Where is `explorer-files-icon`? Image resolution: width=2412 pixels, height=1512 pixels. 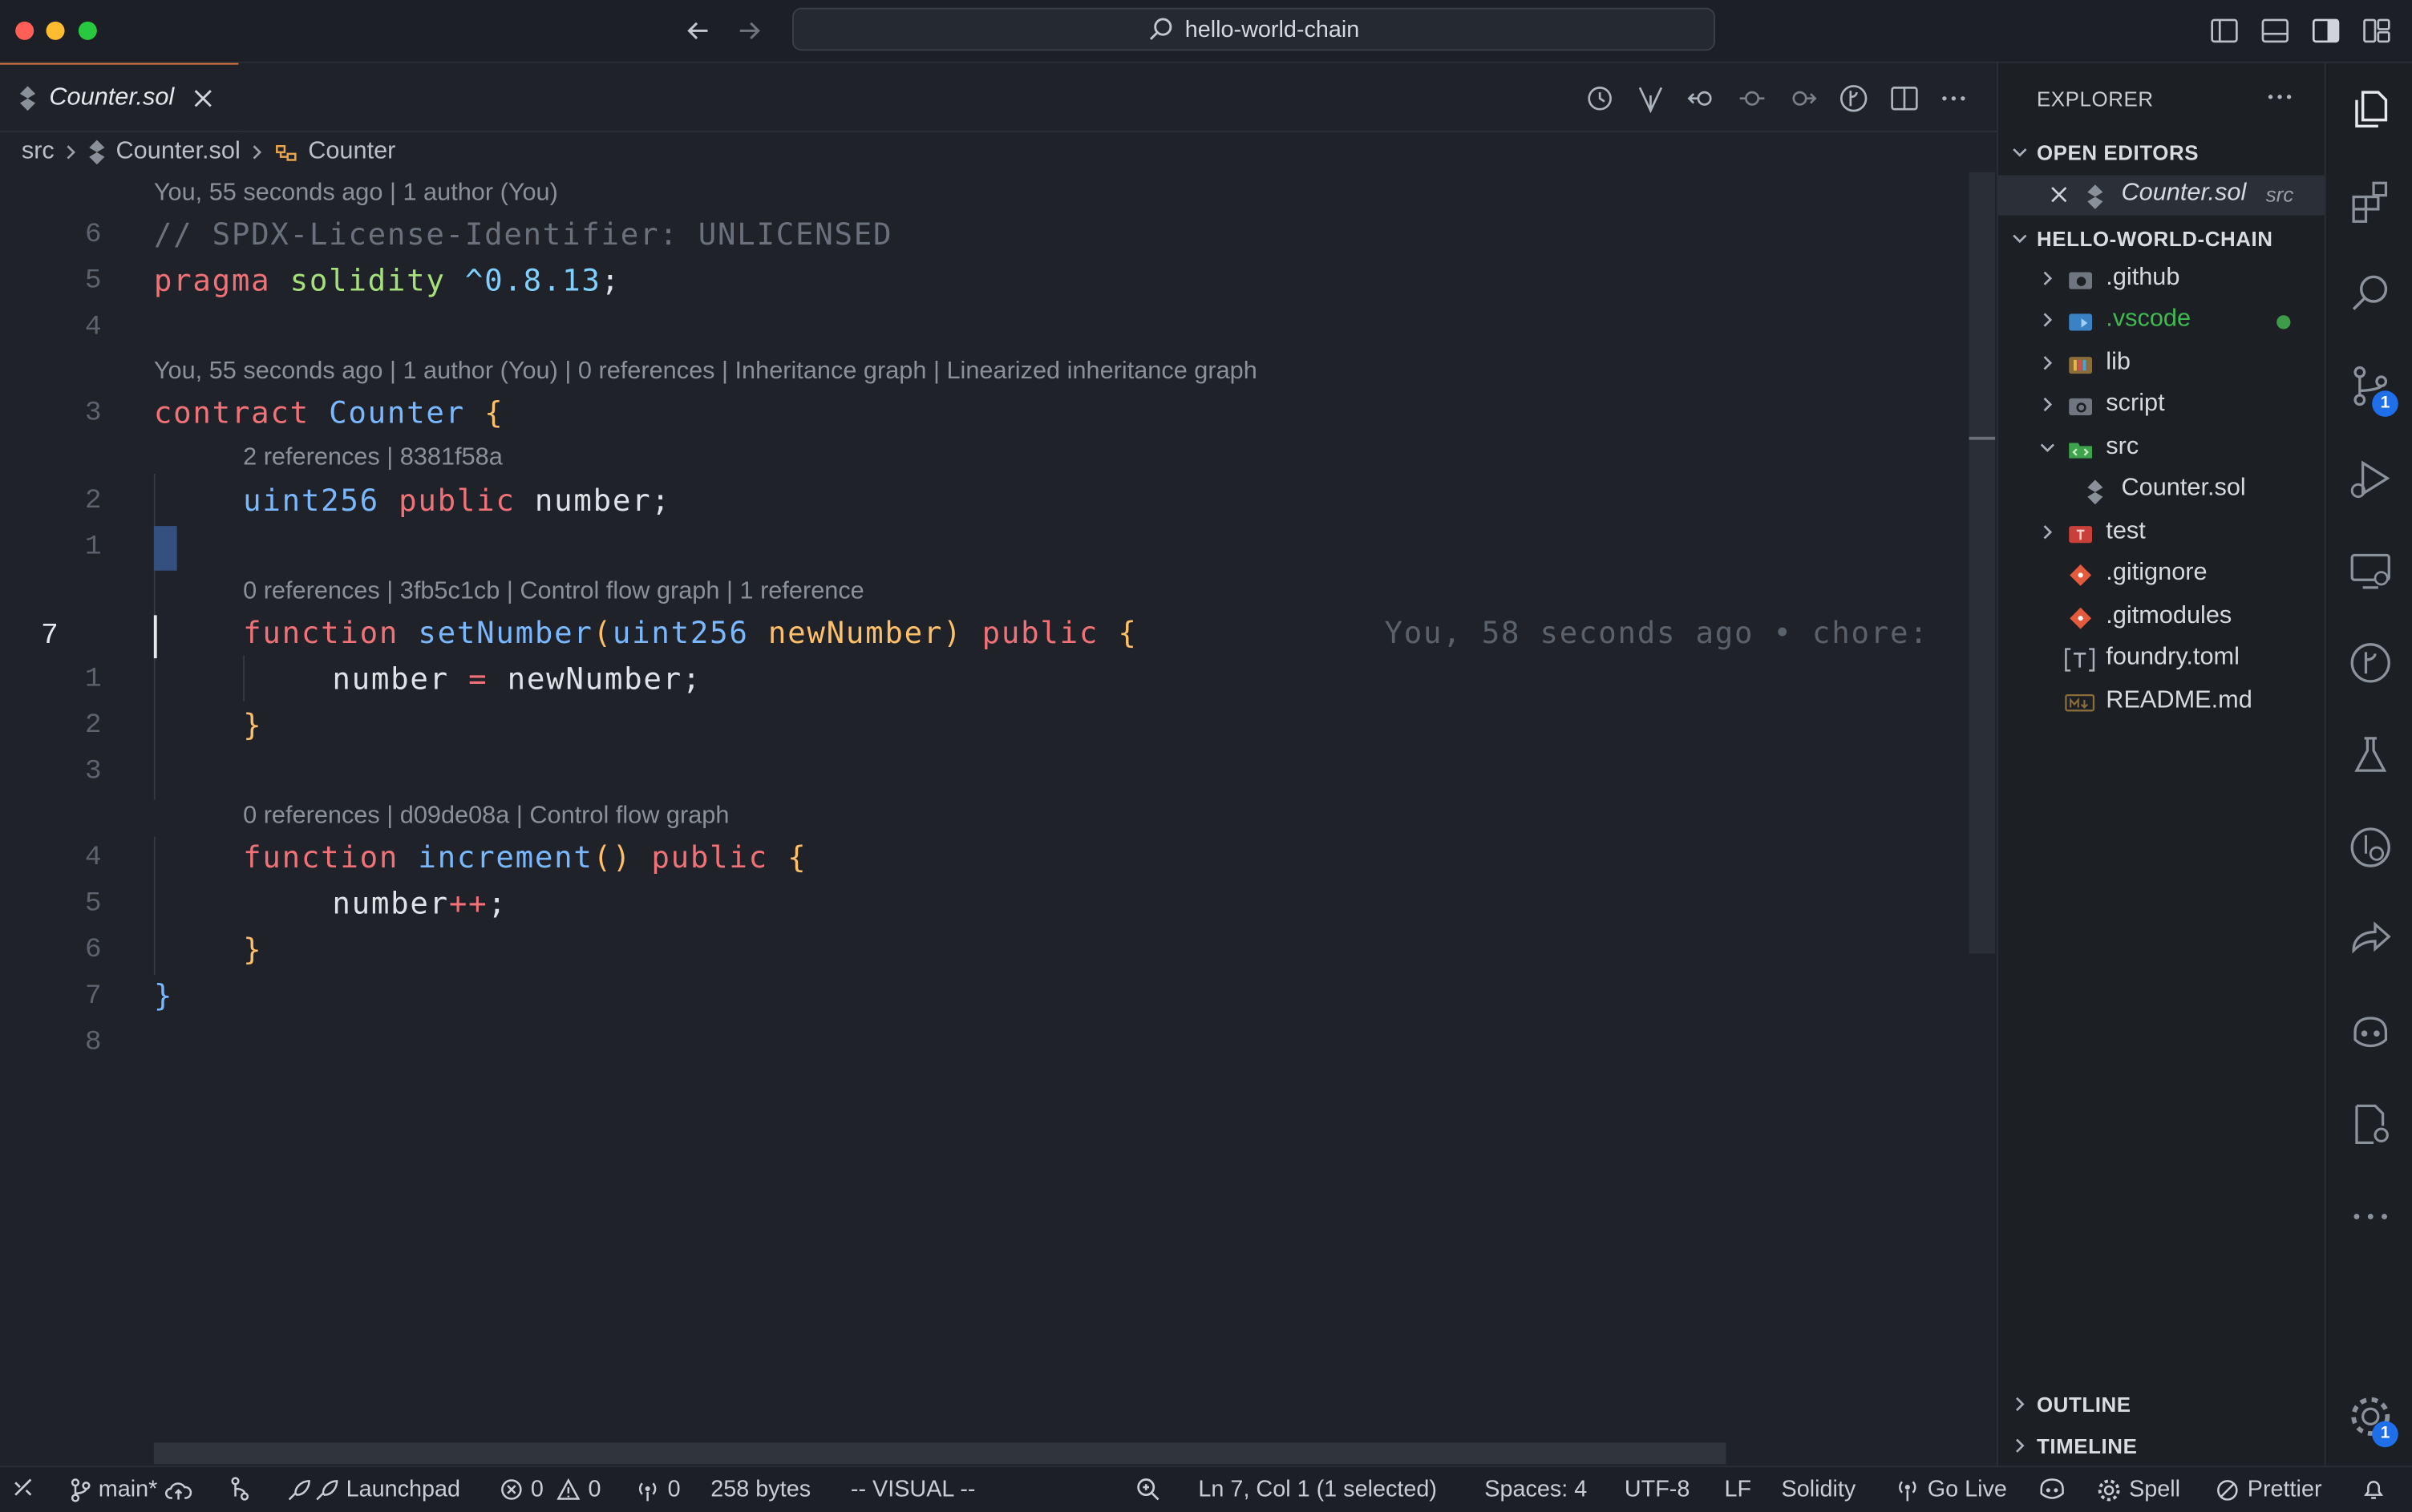 explorer-files-icon is located at coordinates (2371, 109).